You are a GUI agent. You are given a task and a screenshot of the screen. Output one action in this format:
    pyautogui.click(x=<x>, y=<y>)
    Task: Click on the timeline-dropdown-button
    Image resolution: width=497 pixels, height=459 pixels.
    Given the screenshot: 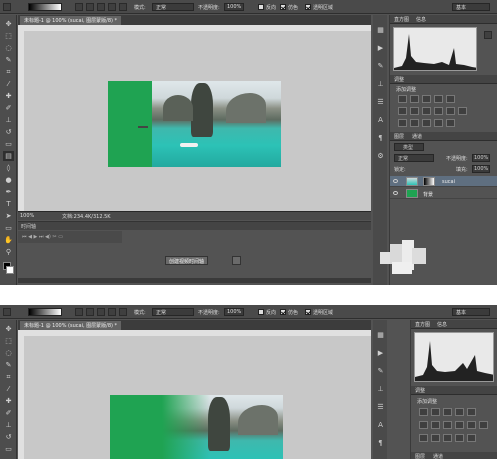 What is the action you would take?
    pyautogui.click(x=236, y=260)
    